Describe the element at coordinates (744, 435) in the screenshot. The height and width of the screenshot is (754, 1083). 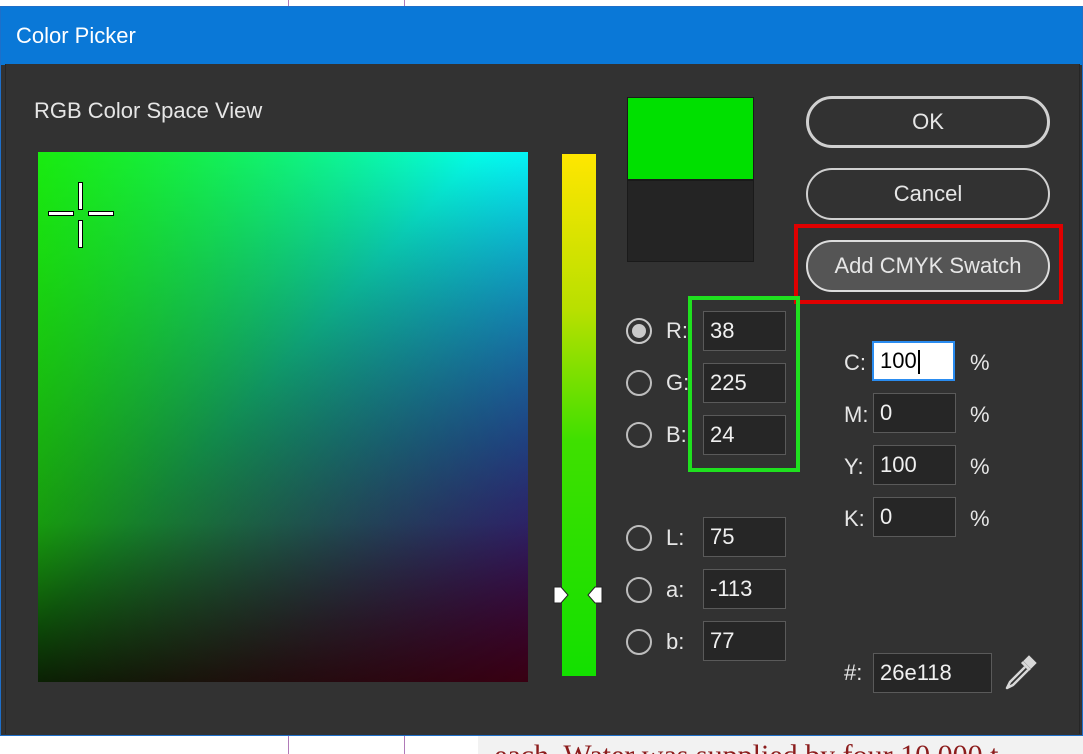
I see `b-input: 24` at that location.